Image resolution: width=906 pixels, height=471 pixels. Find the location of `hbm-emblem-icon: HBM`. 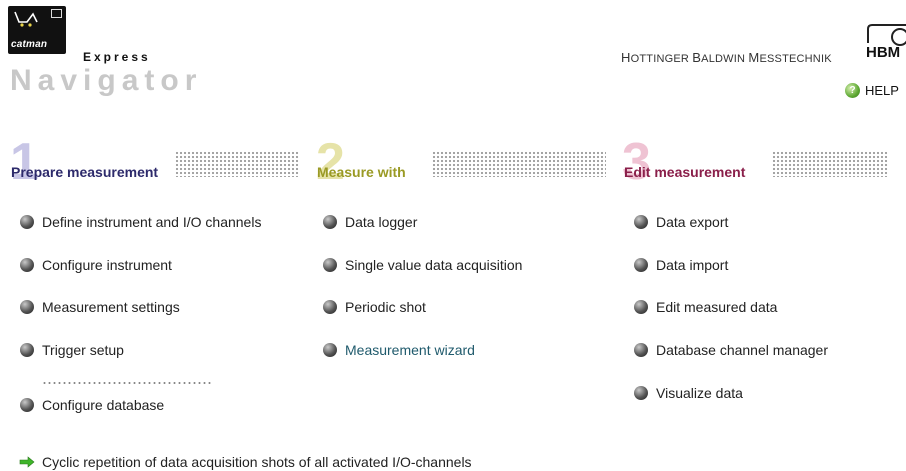

hbm-emblem-icon: HBM is located at coordinates (886, 42).